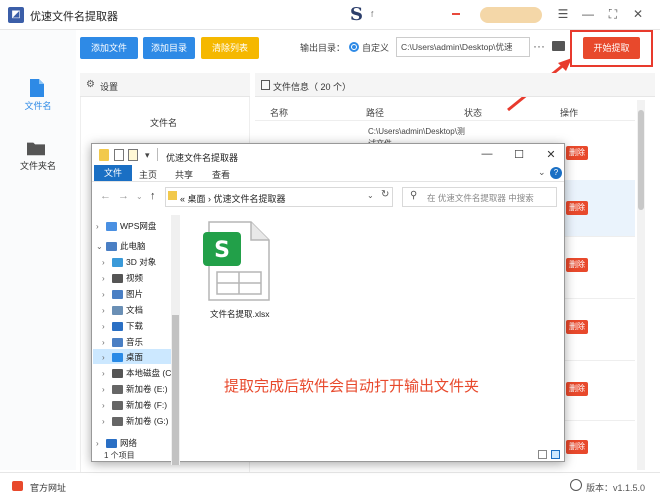 The width and height of the screenshot is (660, 502). What do you see at coordinates (122, 327) in the screenshot?
I see `tree-item-downloads: › 下载` at bounding box center [122, 327].